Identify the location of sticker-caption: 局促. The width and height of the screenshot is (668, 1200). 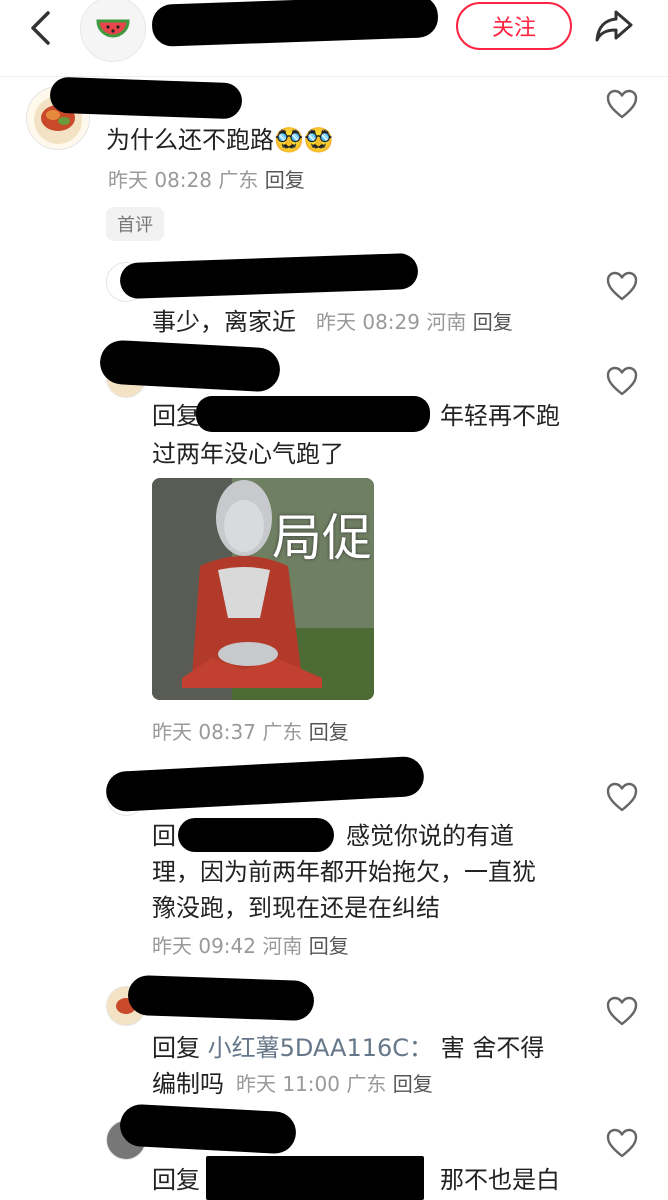
(322, 538).